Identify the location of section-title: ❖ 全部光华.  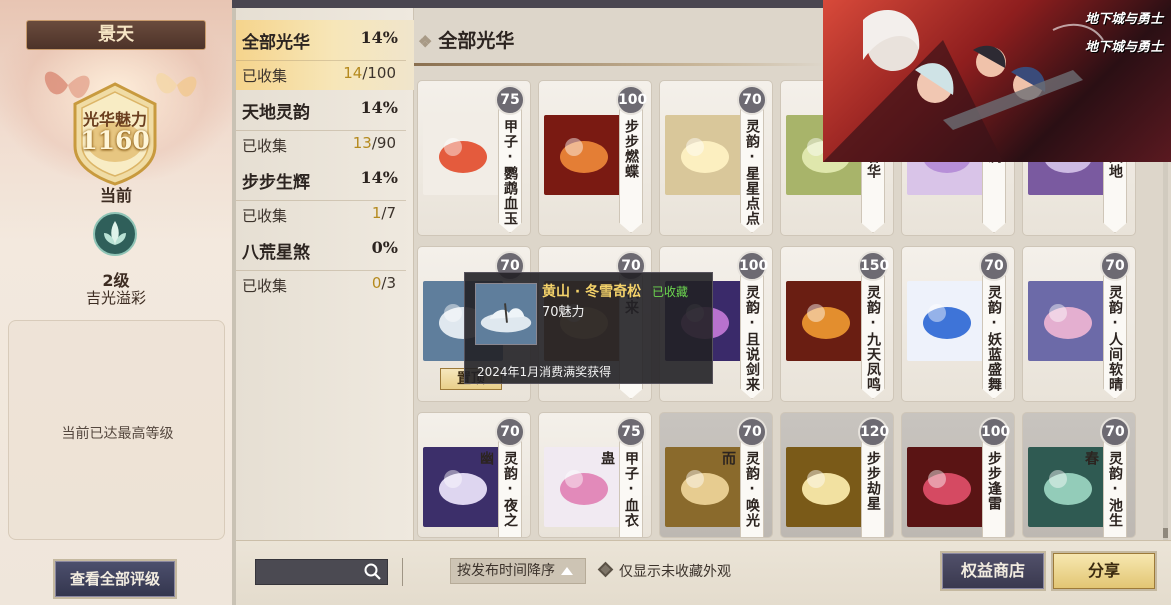
(466, 41).